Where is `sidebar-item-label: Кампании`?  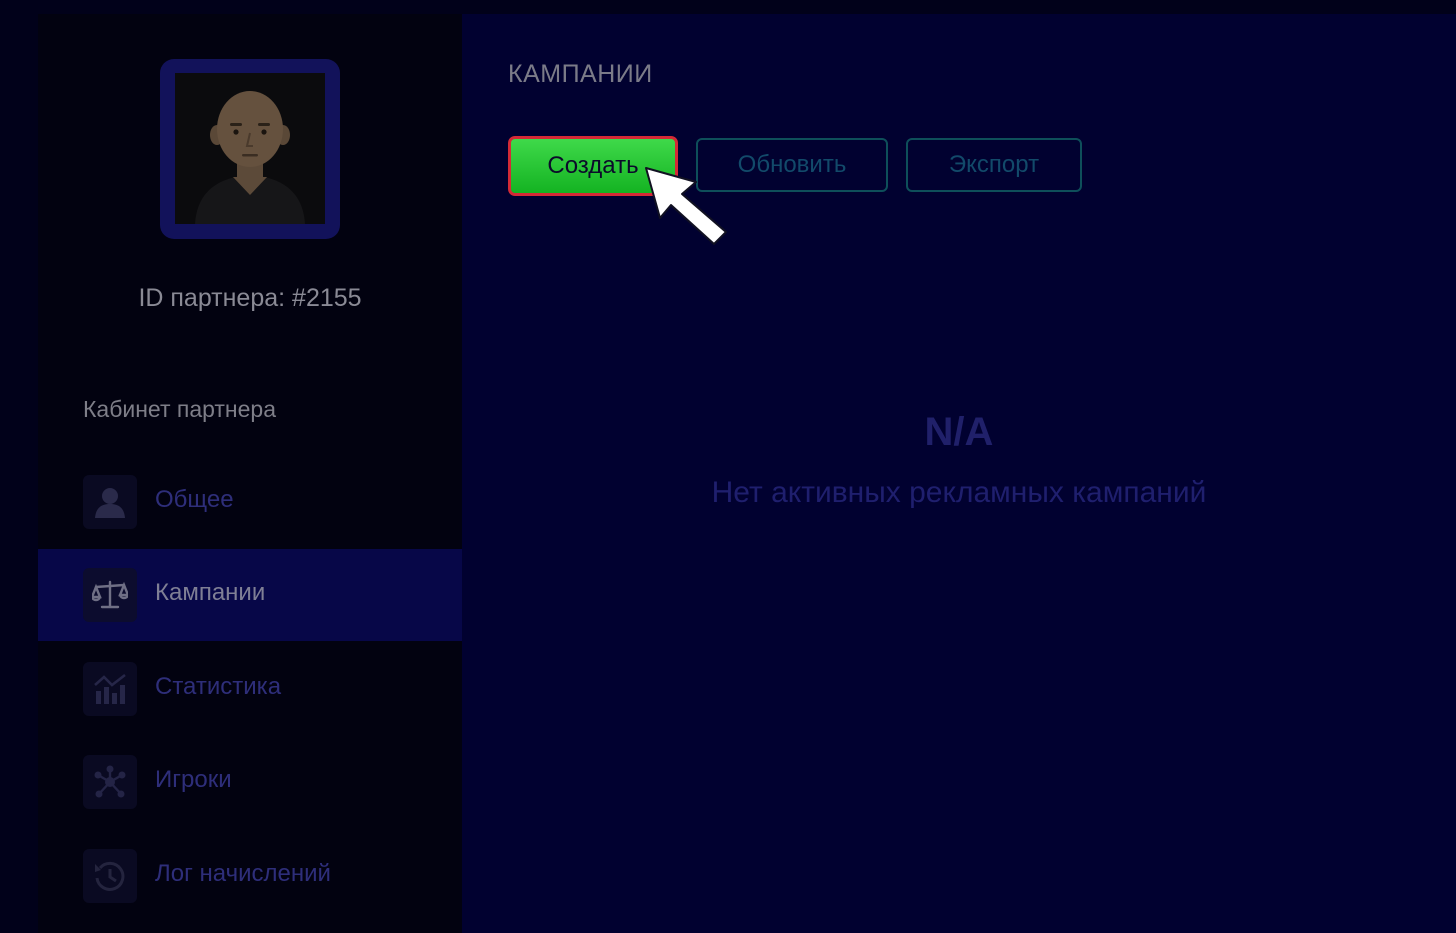
sidebar-item-label: Кампании is located at coordinates (210, 592).